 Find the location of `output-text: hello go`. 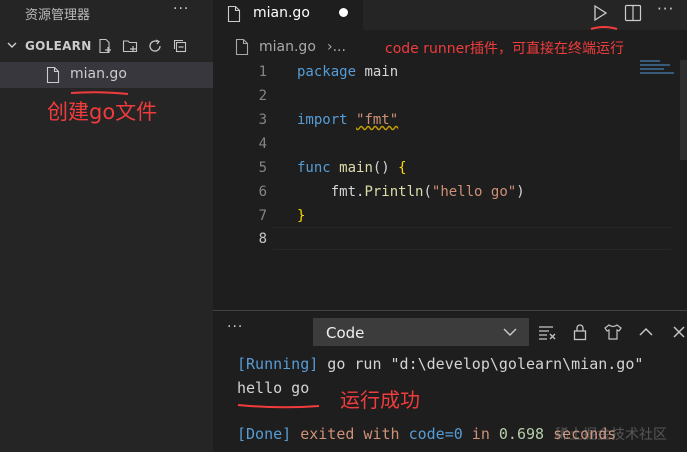

output-text: hello go is located at coordinates (273, 388).